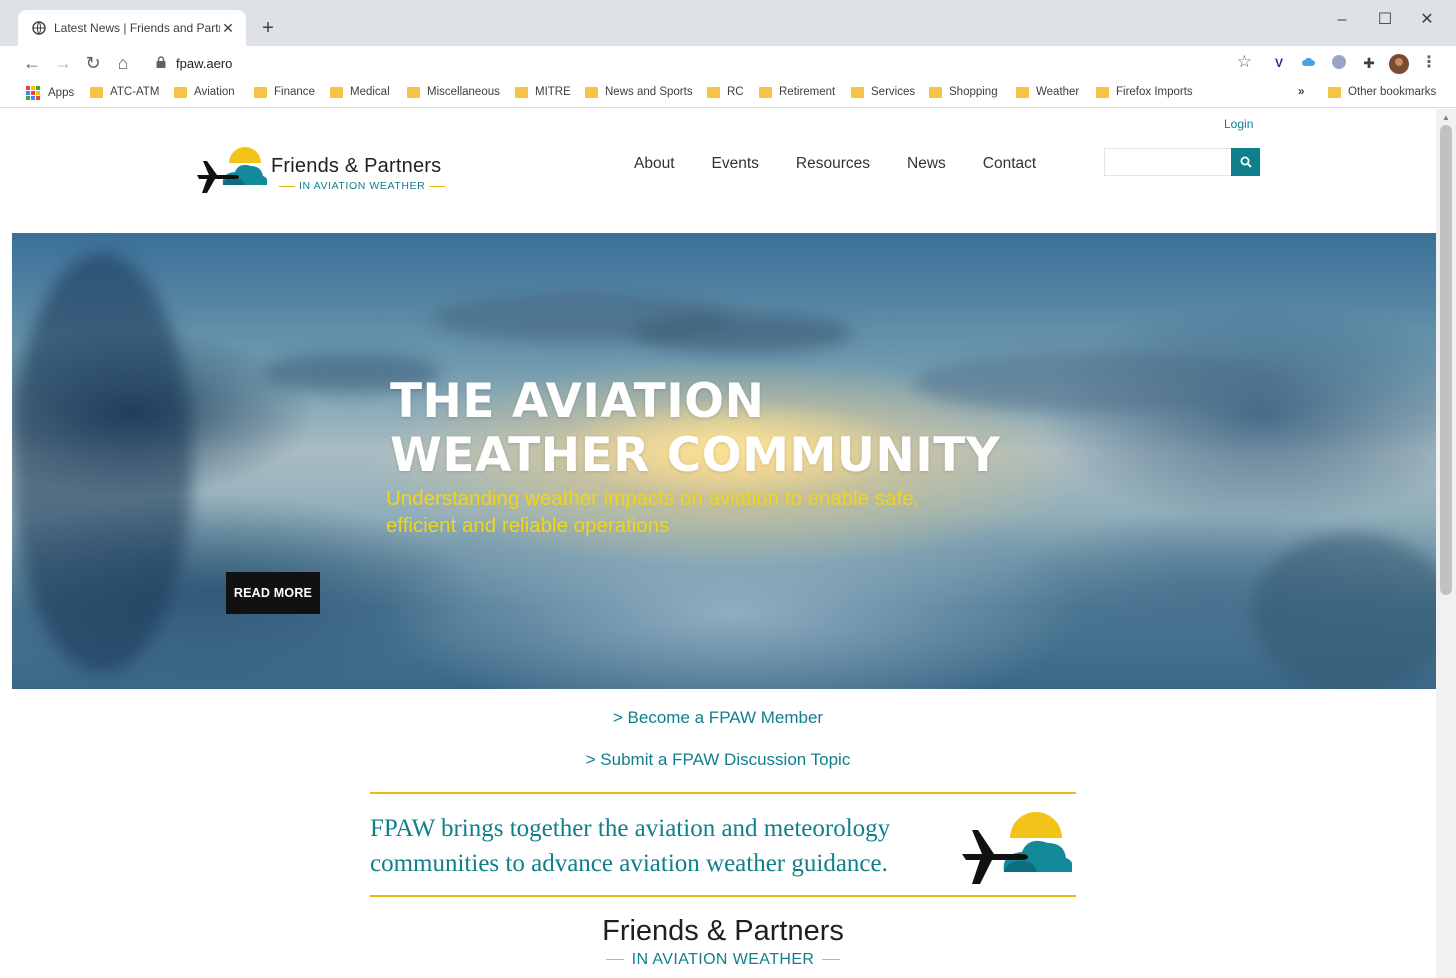 This screenshot has width=1456, height=978. Describe the element at coordinates (1168, 162) in the screenshot. I see `search-input` at that location.